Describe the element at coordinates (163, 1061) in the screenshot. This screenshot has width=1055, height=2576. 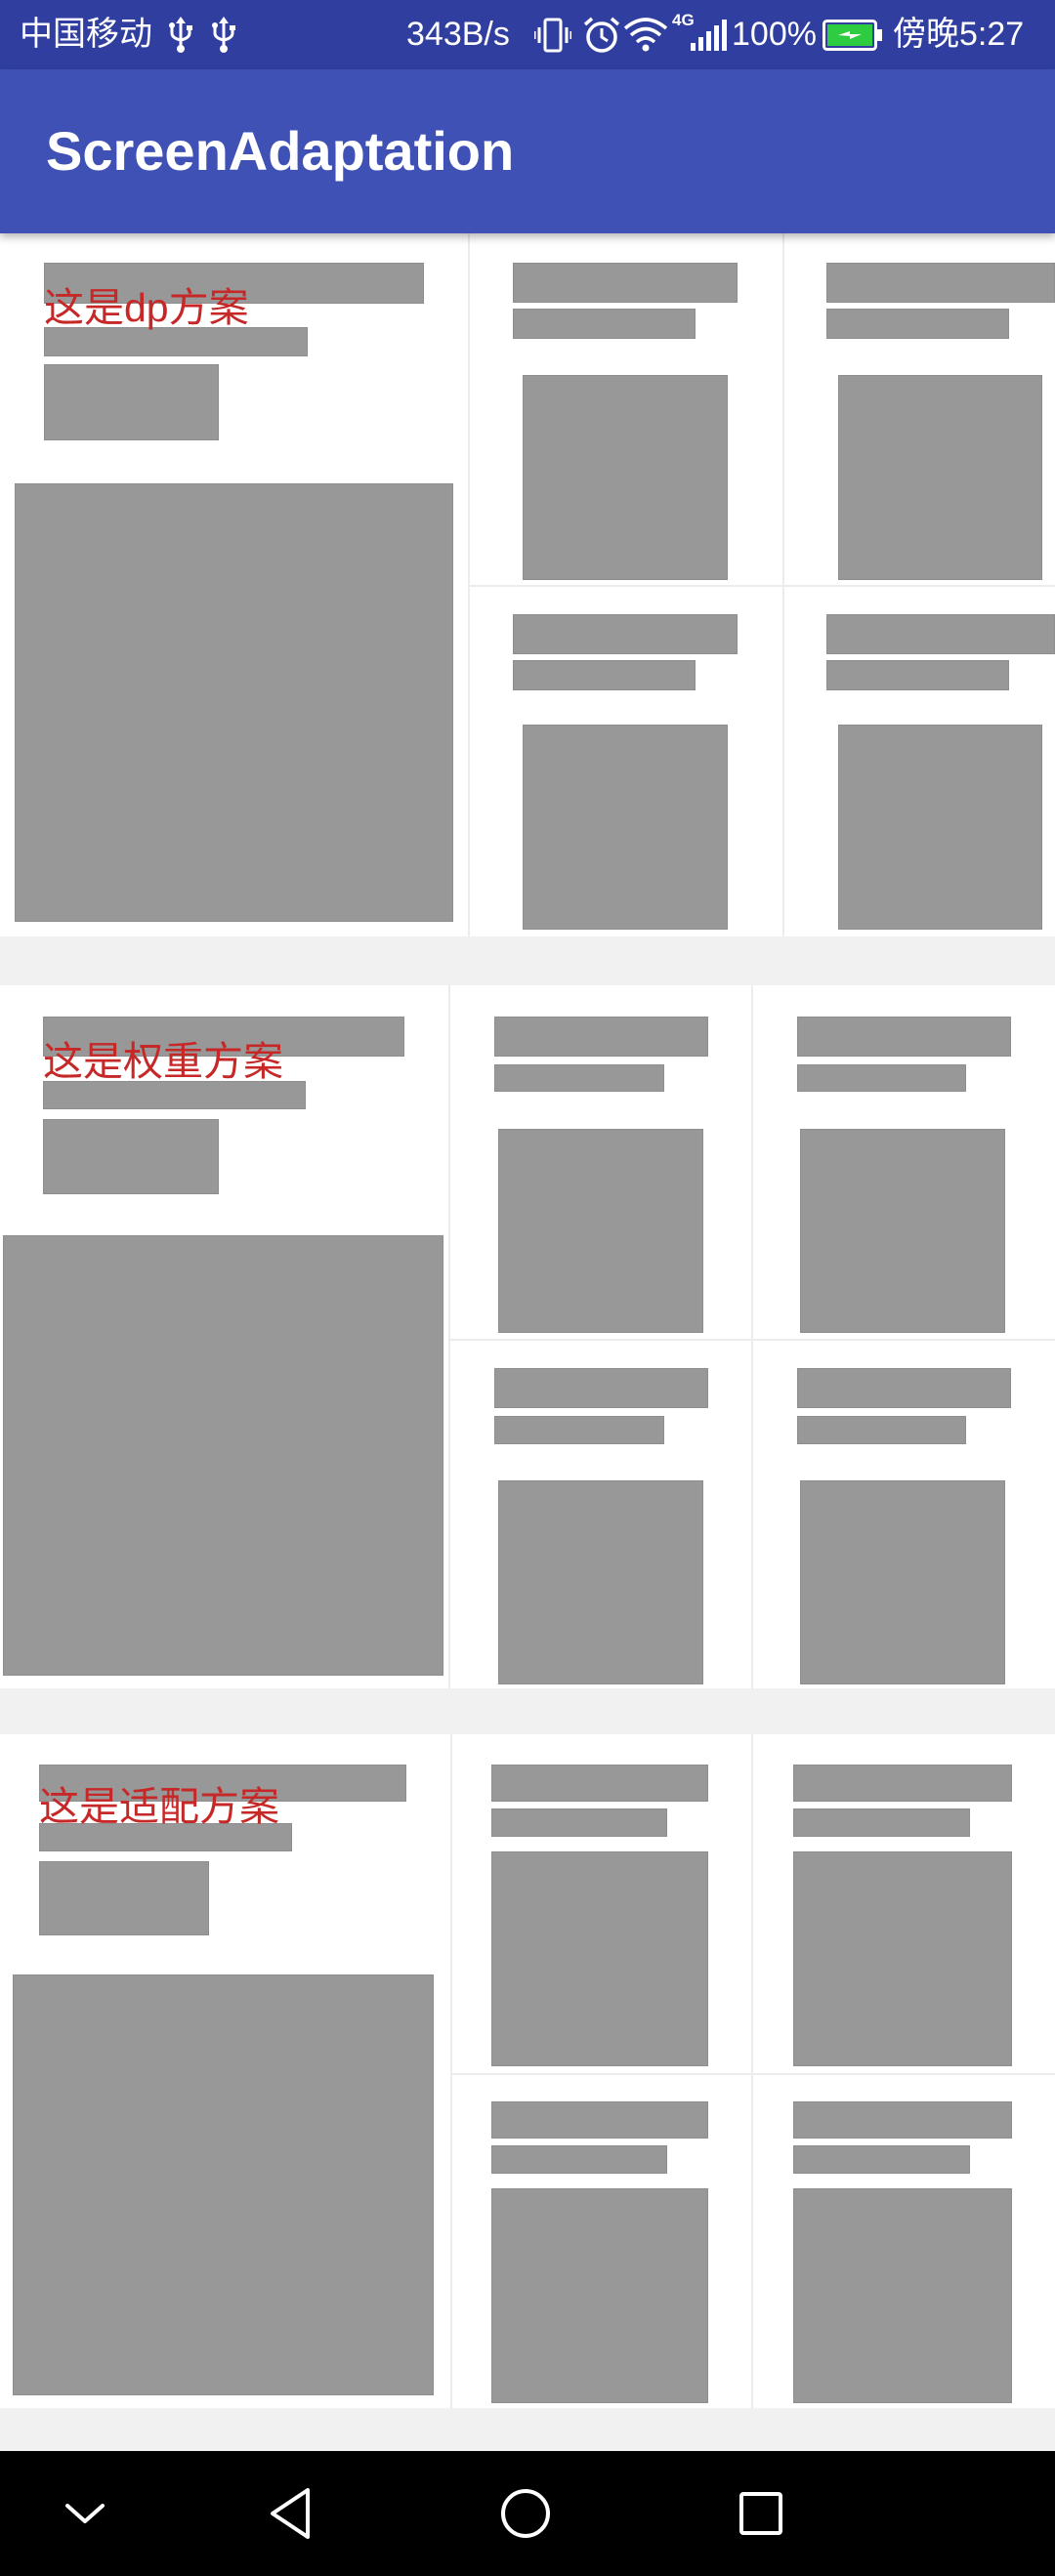
I see `section-label: 这是权重方案` at that location.